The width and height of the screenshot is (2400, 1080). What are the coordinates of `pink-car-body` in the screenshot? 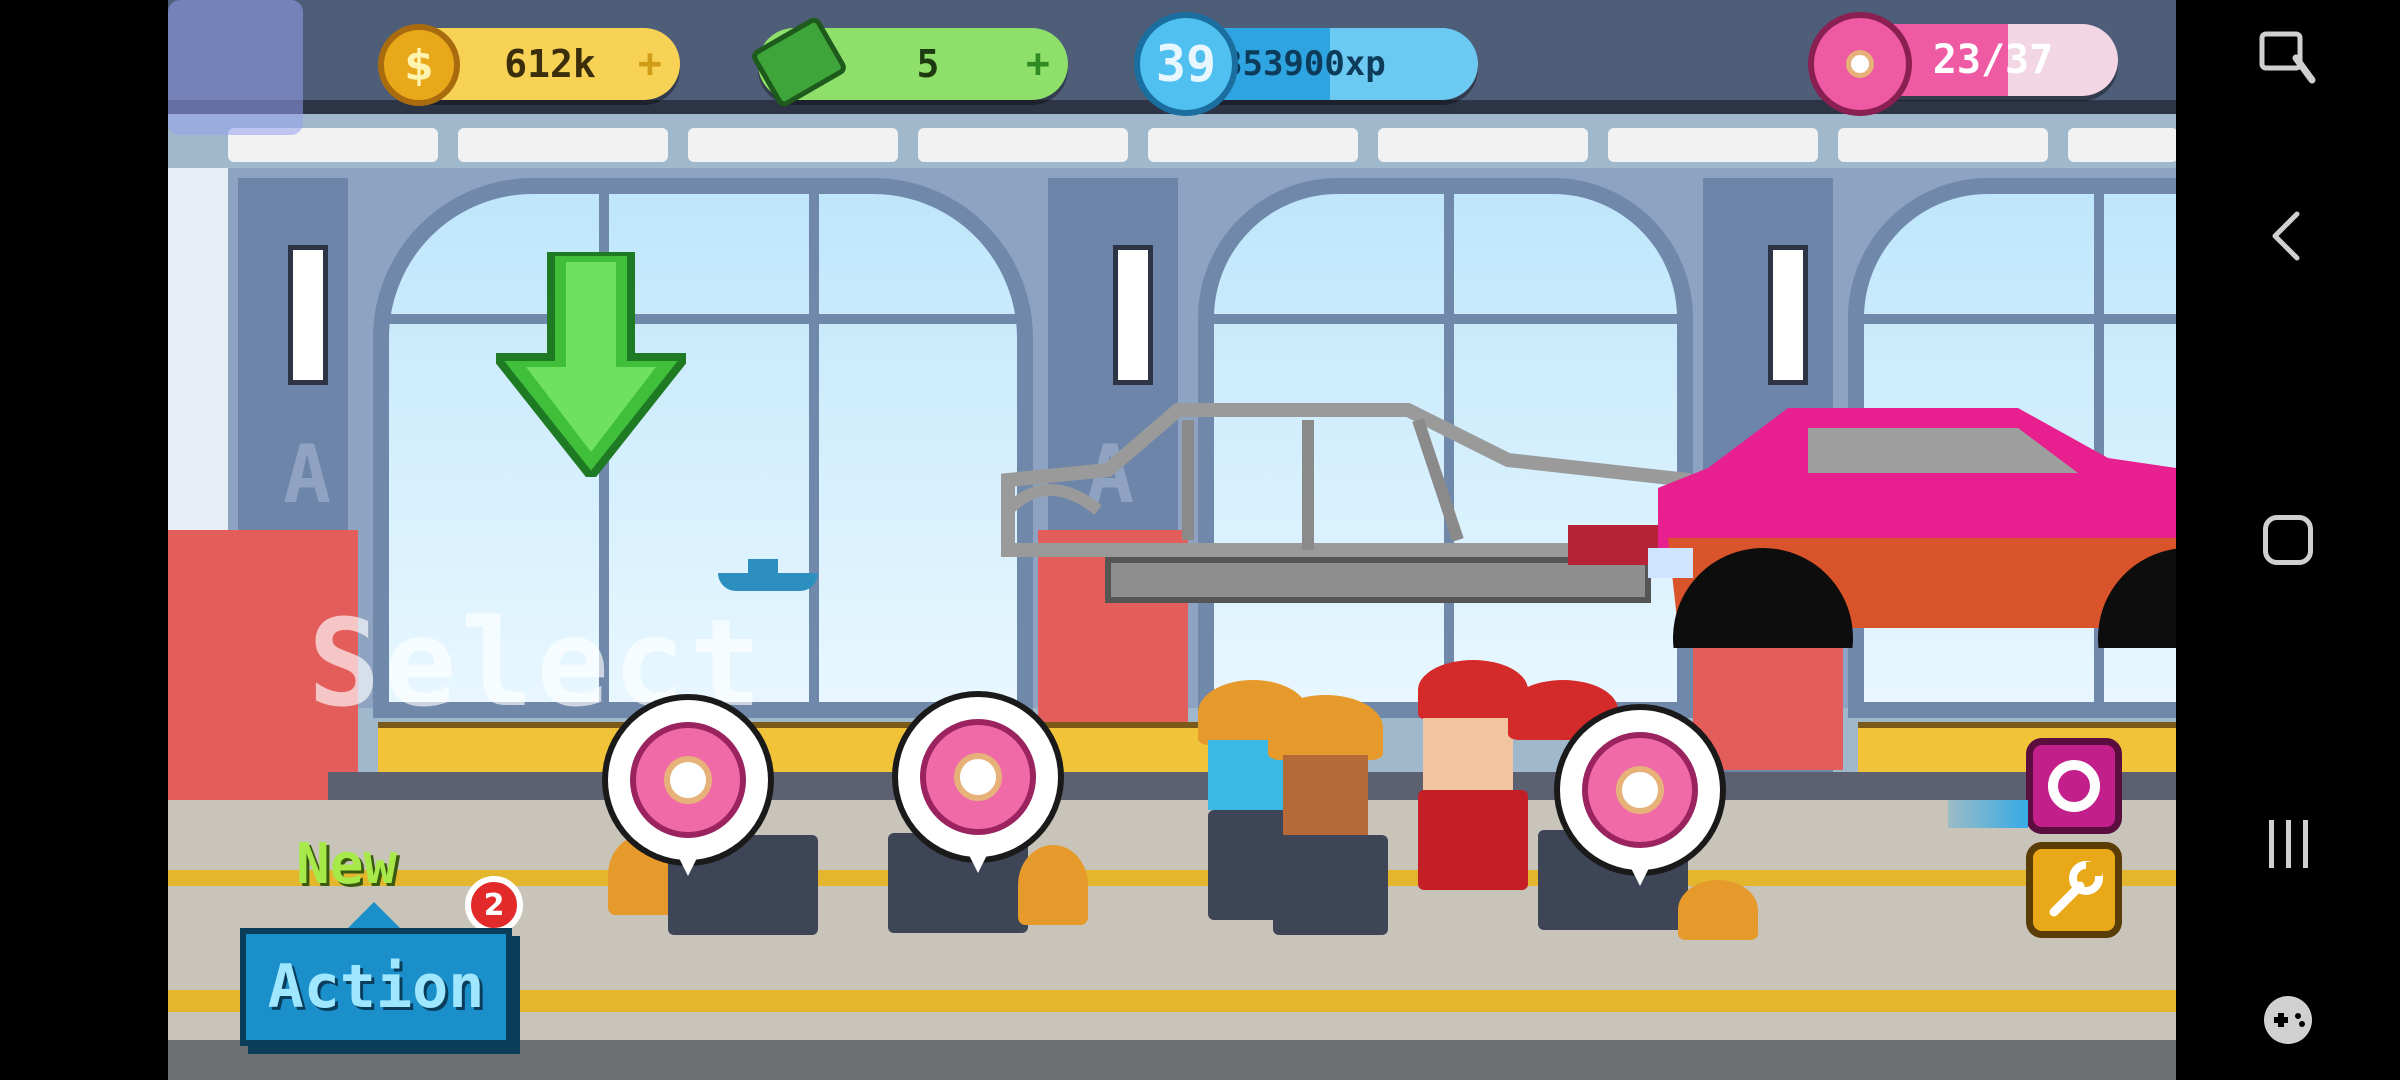 It's located at (1912, 528).